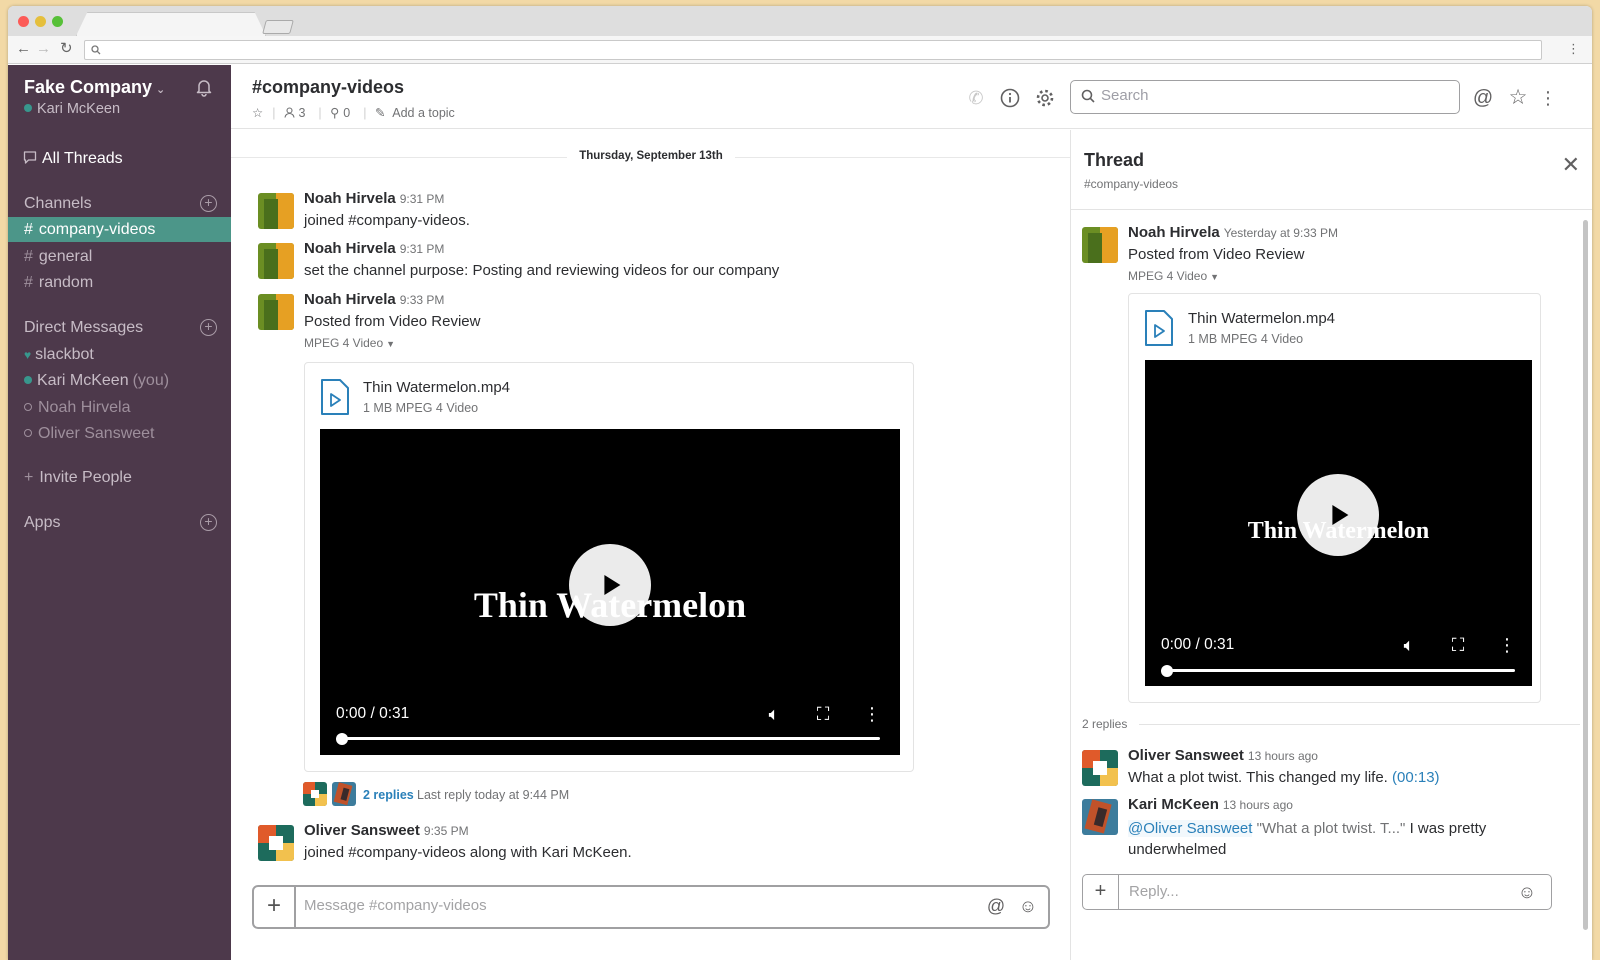 The width and height of the screenshot is (1600, 960). I want to click on address-bar, so click(813, 50).